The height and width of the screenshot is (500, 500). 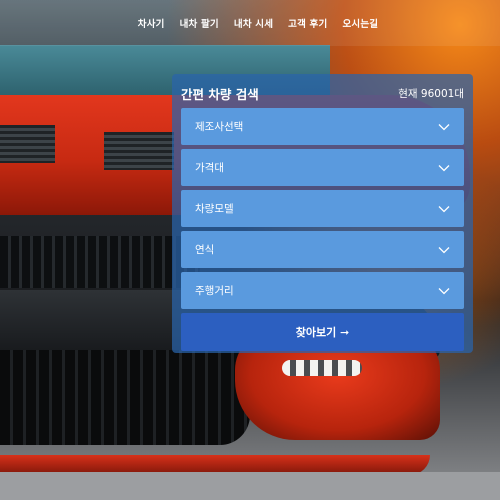 I want to click on car-lower-grille, so click(x=125, y=397).